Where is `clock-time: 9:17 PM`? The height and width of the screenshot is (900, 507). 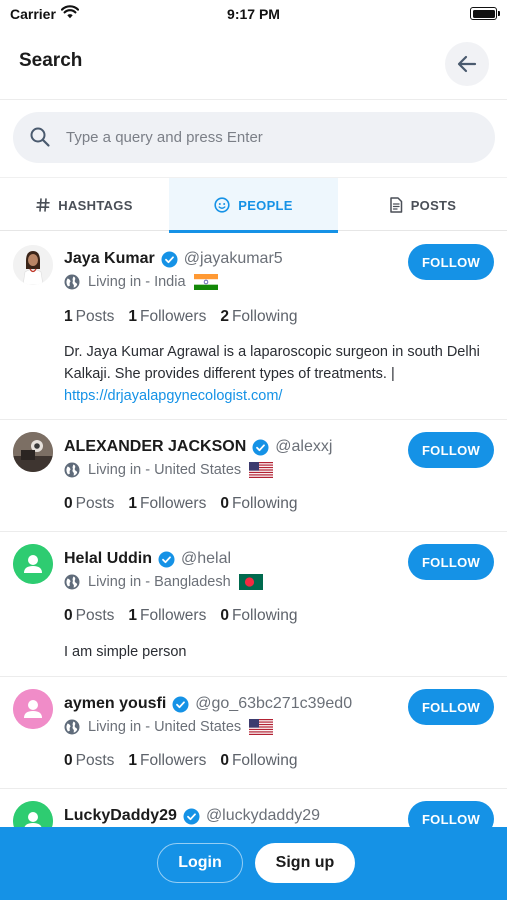
clock-time: 9:17 PM is located at coordinates (253, 14).